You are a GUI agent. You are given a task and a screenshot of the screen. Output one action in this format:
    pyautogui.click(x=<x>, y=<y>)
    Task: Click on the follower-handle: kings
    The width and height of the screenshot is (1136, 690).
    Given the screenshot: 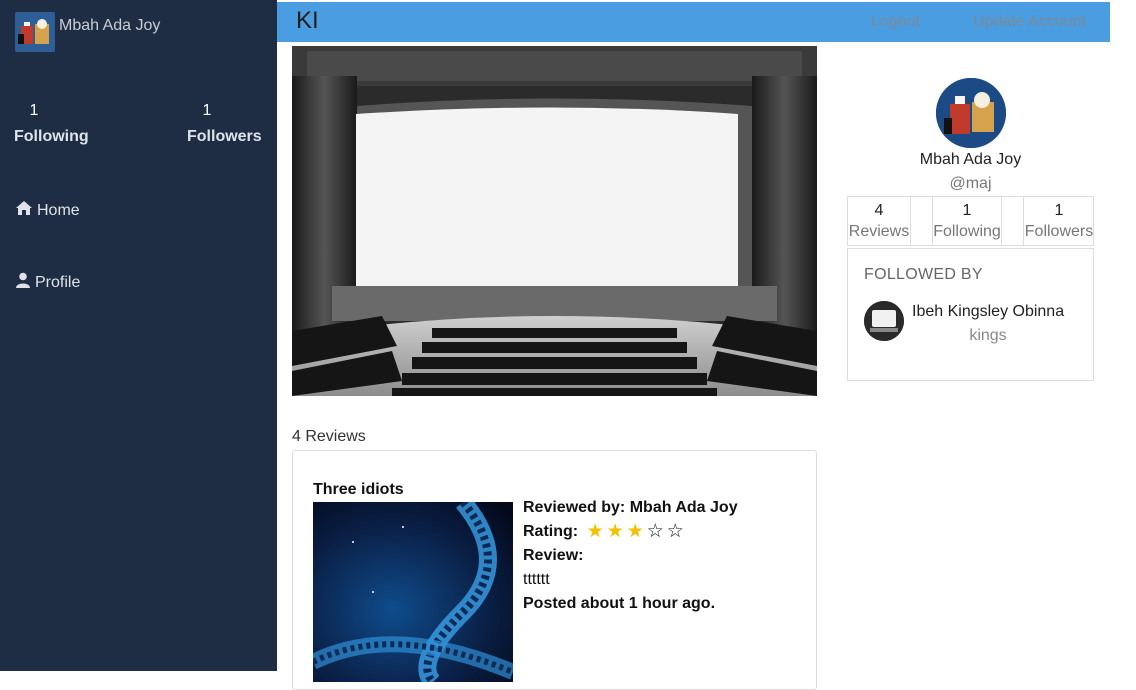 What is the action you would take?
    pyautogui.click(x=988, y=335)
    